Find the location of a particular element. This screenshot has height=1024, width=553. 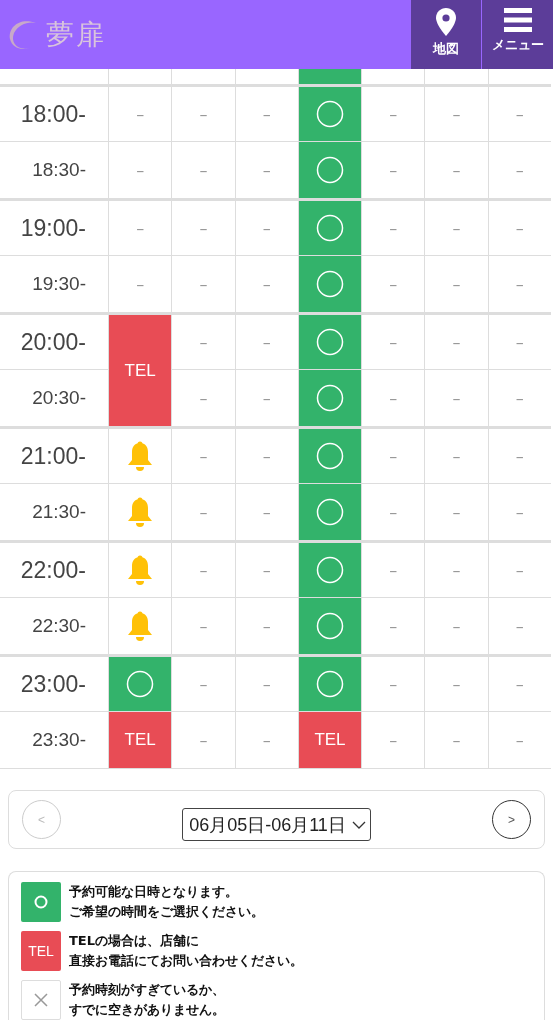

time-label: 19:30- is located at coordinates (54, 283).